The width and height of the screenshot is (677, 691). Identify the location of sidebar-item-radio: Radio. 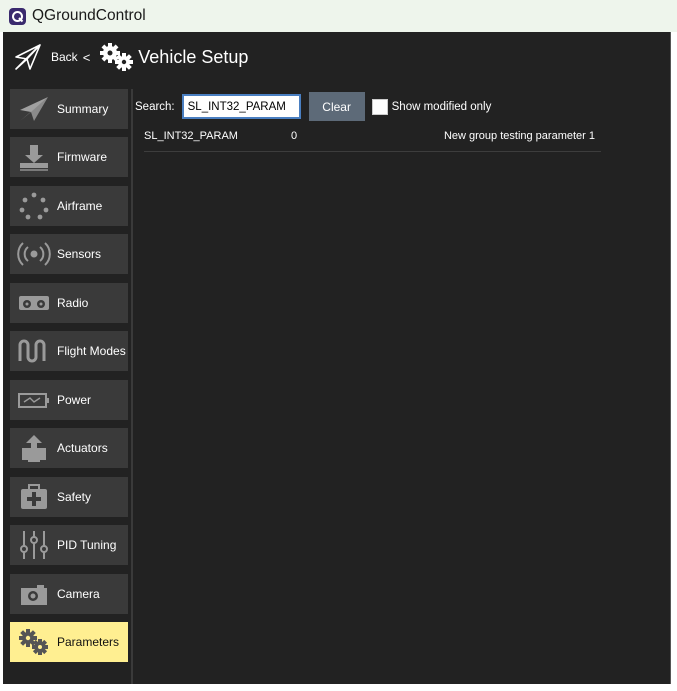
(69, 303).